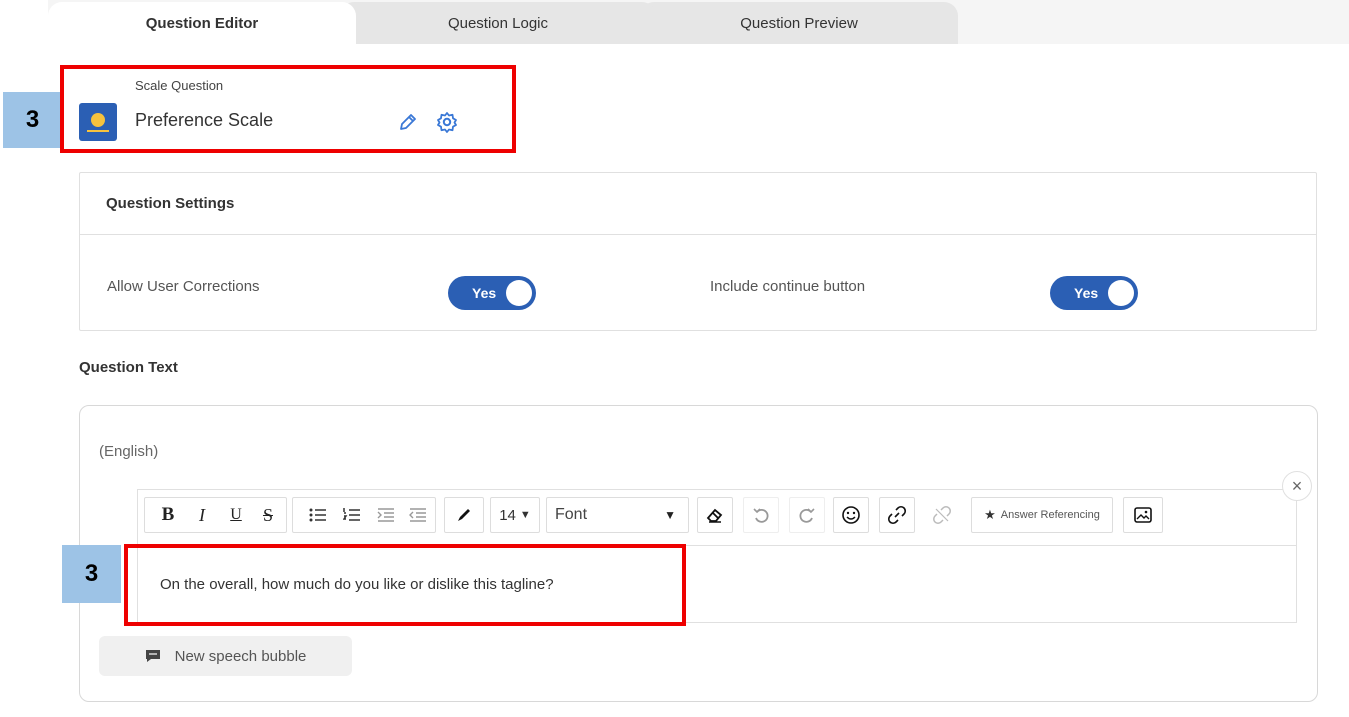  What do you see at coordinates (129, 451) in the screenshot?
I see `language-label: (English)` at bounding box center [129, 451].